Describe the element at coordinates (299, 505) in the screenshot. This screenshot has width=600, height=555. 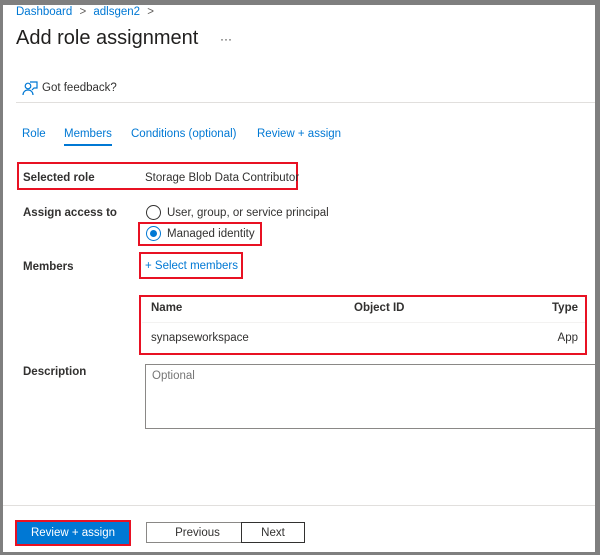
I see `footer-divider` at that location.